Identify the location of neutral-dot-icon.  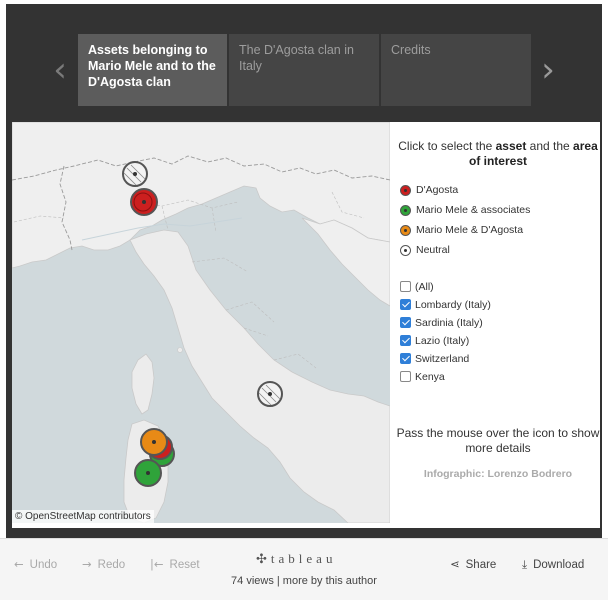
(405, 250).